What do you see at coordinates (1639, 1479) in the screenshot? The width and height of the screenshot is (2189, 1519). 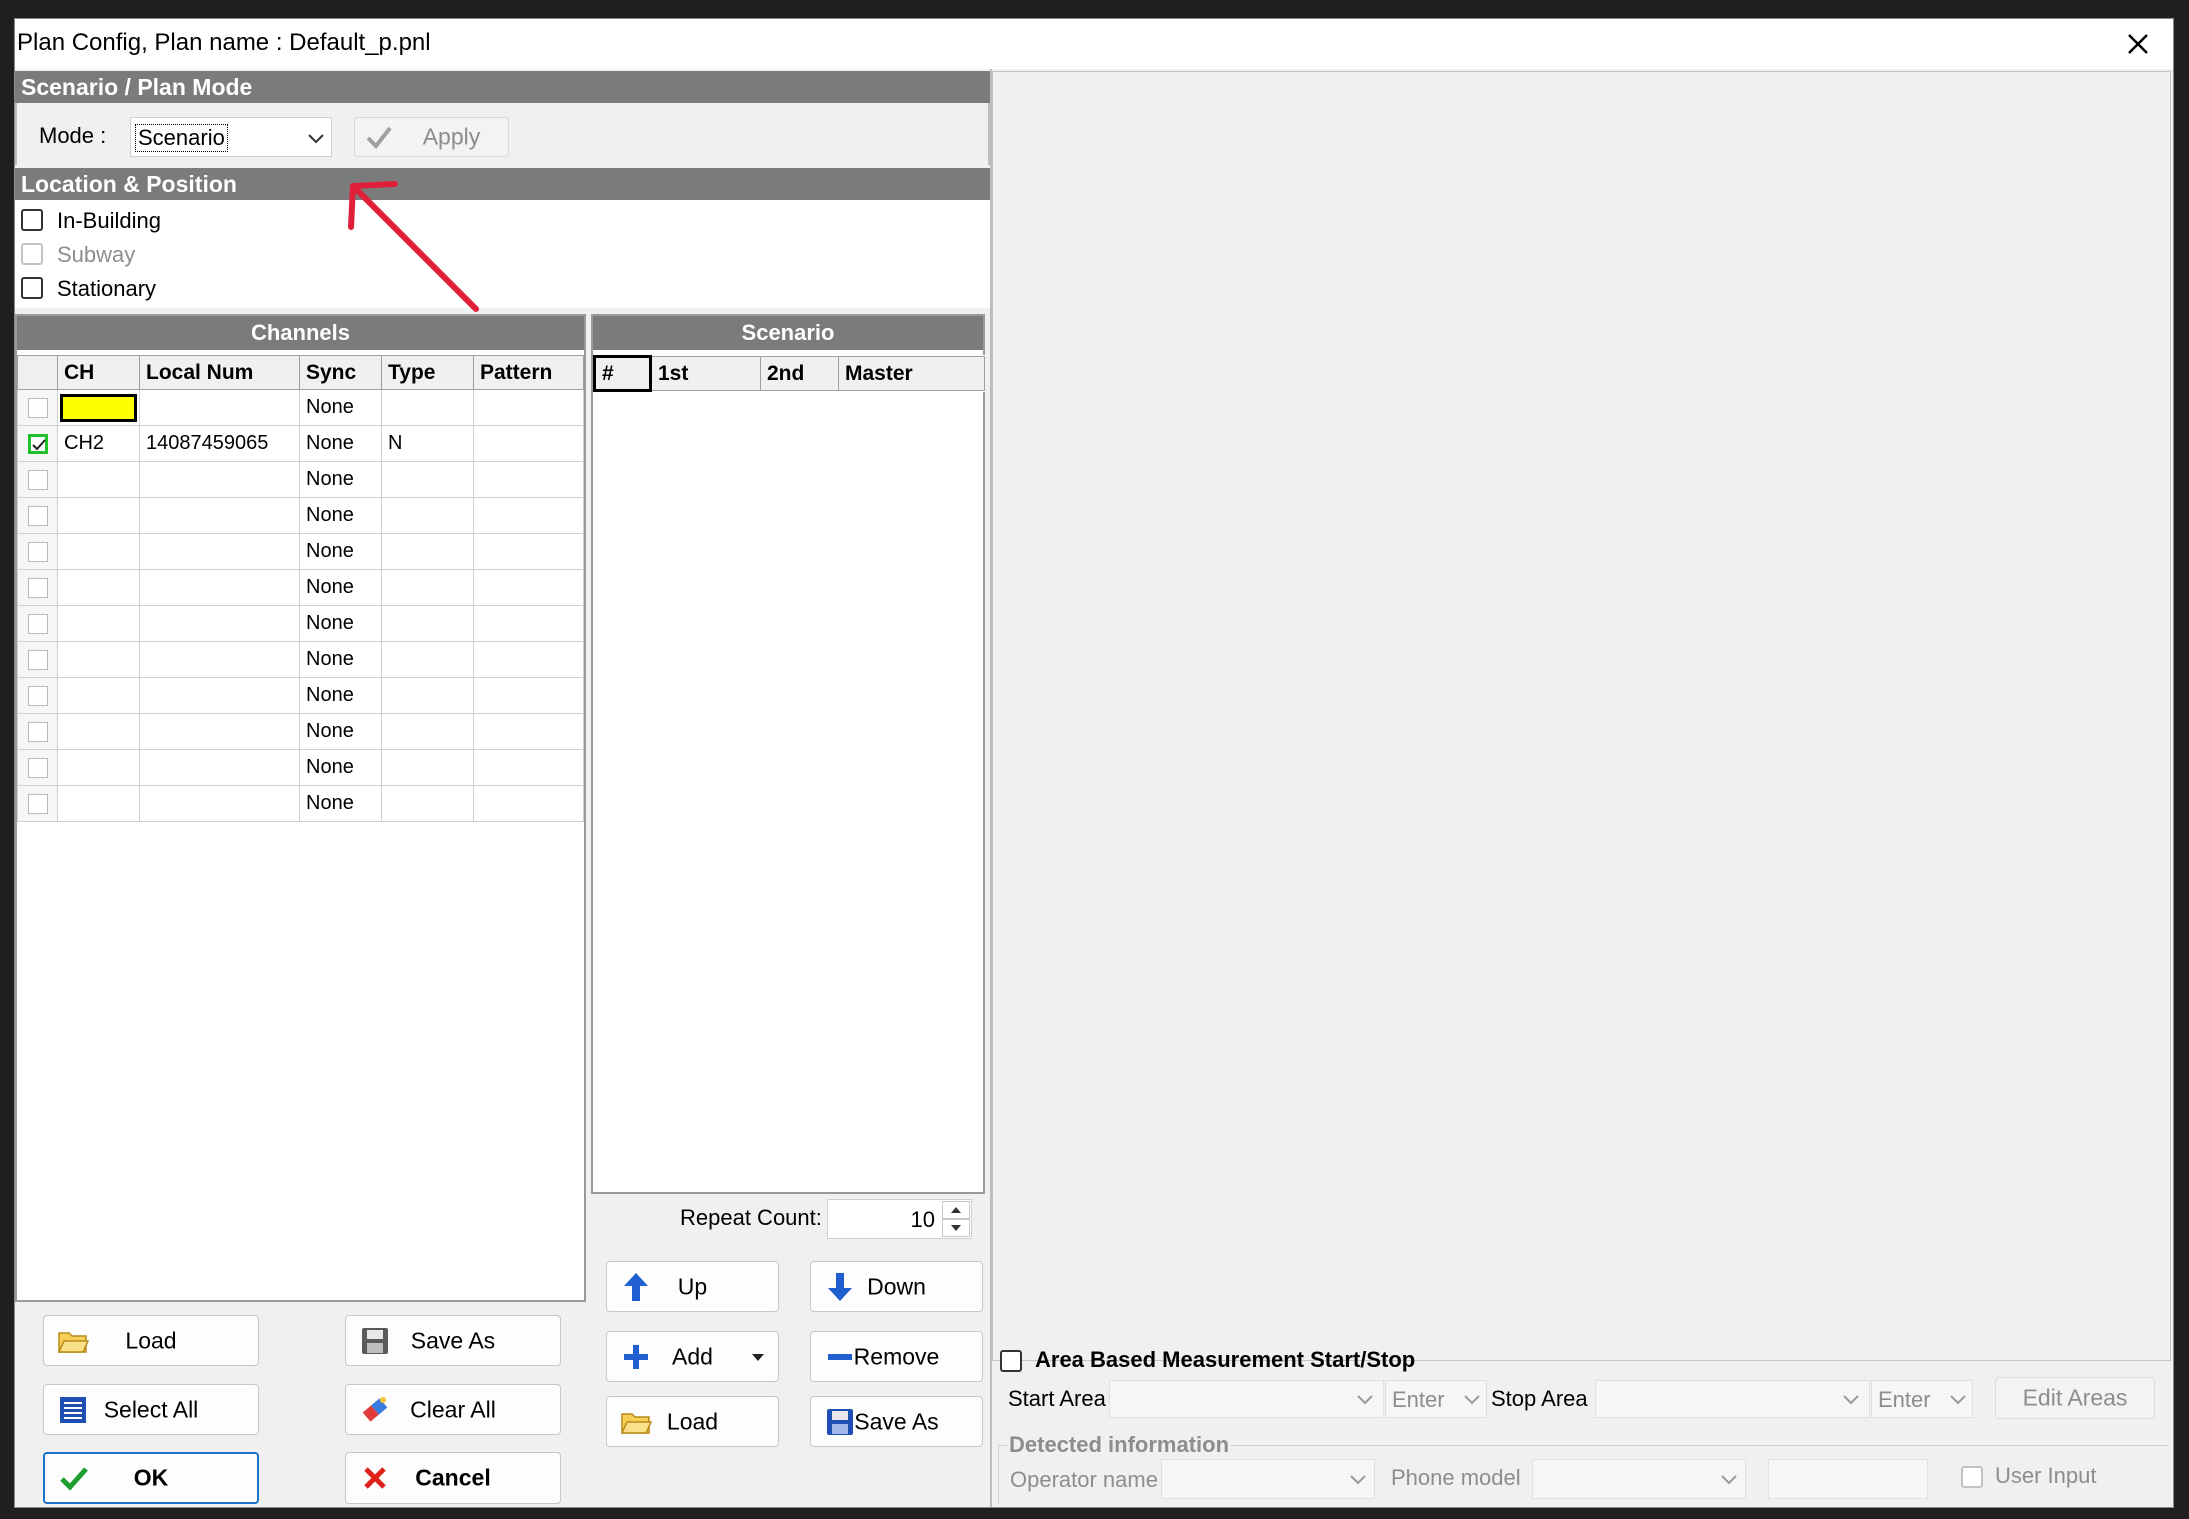 I see `phone-model-select` at bounding box center [1639, 1479].